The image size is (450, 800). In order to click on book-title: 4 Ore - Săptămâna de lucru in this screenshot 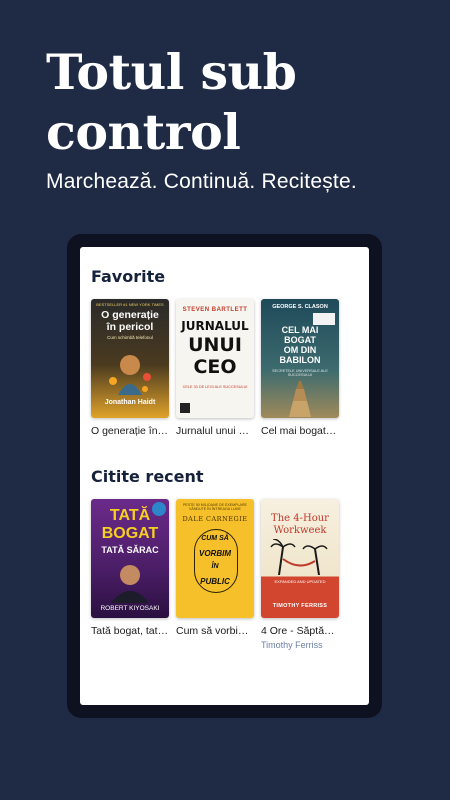, I will do `click(300, 631)`.